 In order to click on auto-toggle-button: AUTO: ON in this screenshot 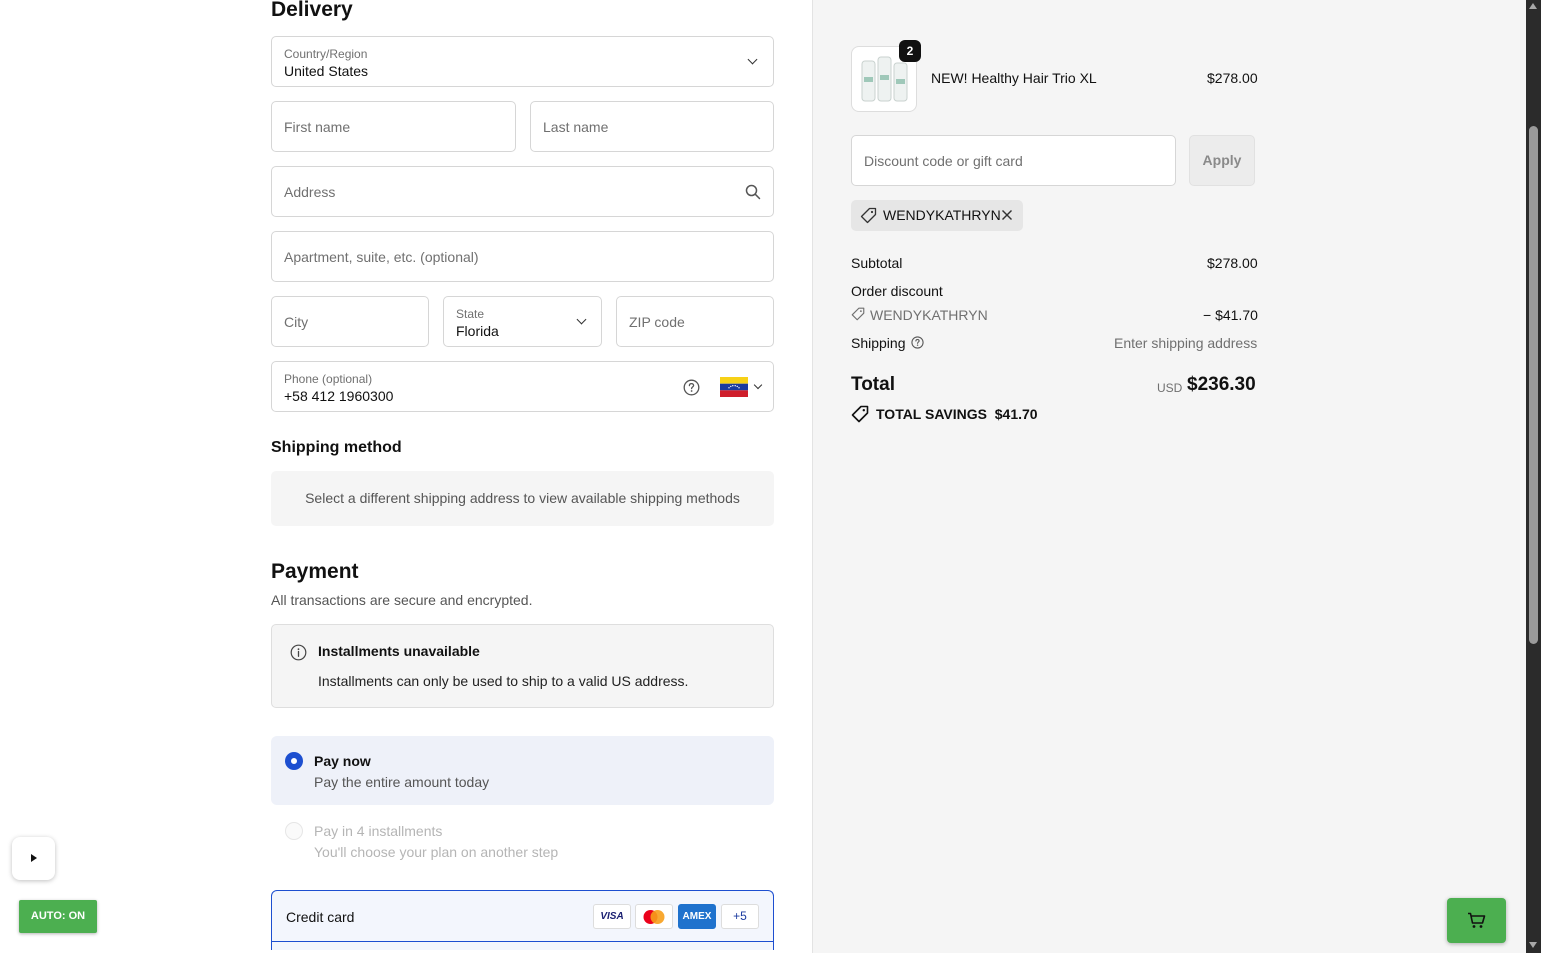, I will do `click(58, 916)`.